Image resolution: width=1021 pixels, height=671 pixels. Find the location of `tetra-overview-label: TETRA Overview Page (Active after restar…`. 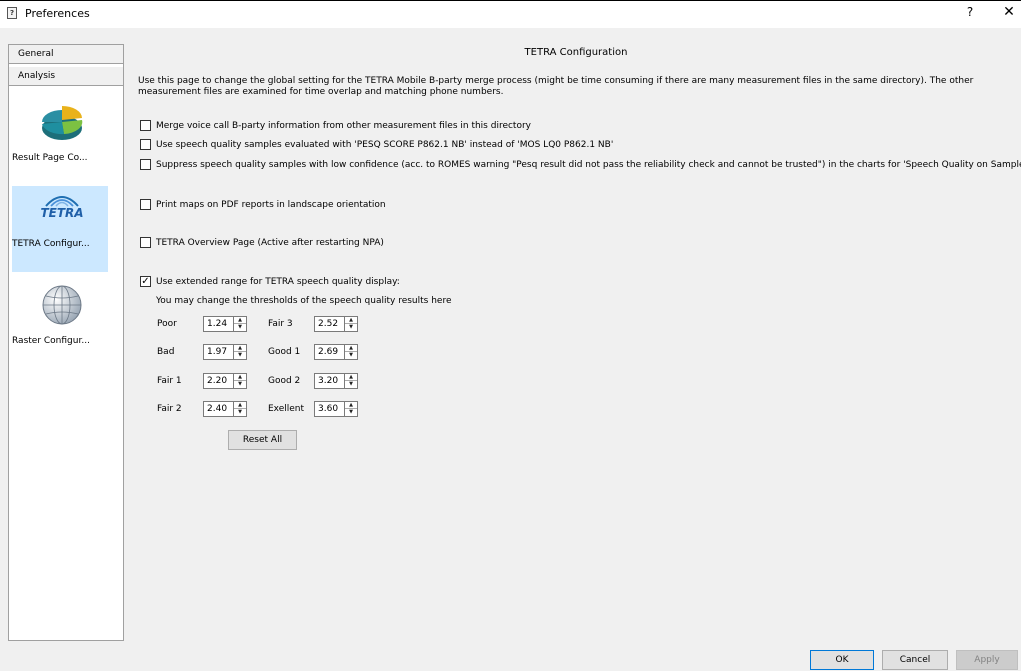

tetra-overview-label: TETRA Overview Page (Active after restar… is located at coordinates (270, 243).